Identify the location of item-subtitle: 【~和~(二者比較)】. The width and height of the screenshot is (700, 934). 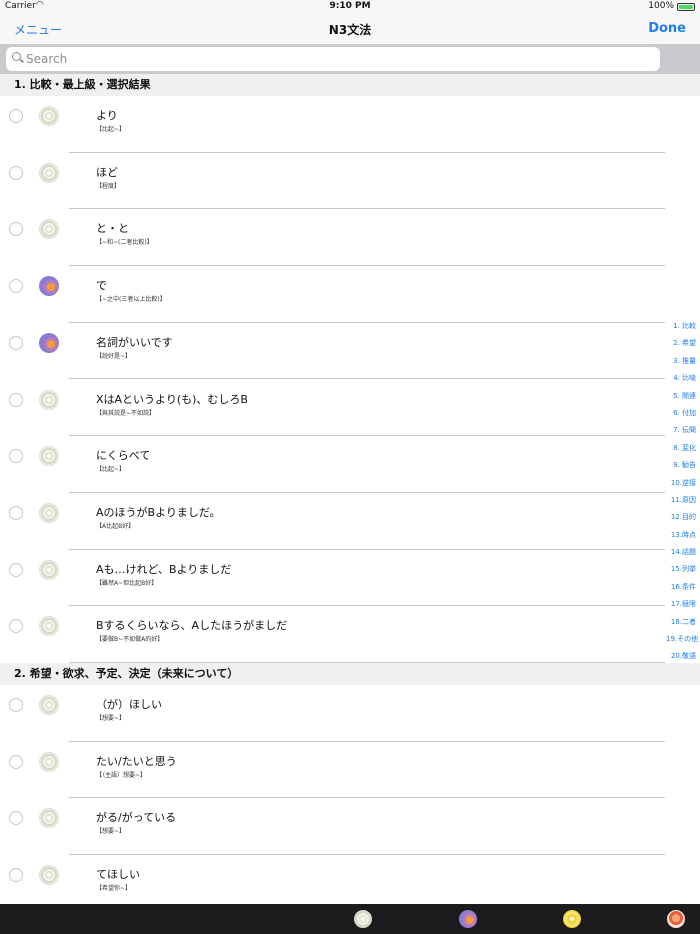
(124, 243).